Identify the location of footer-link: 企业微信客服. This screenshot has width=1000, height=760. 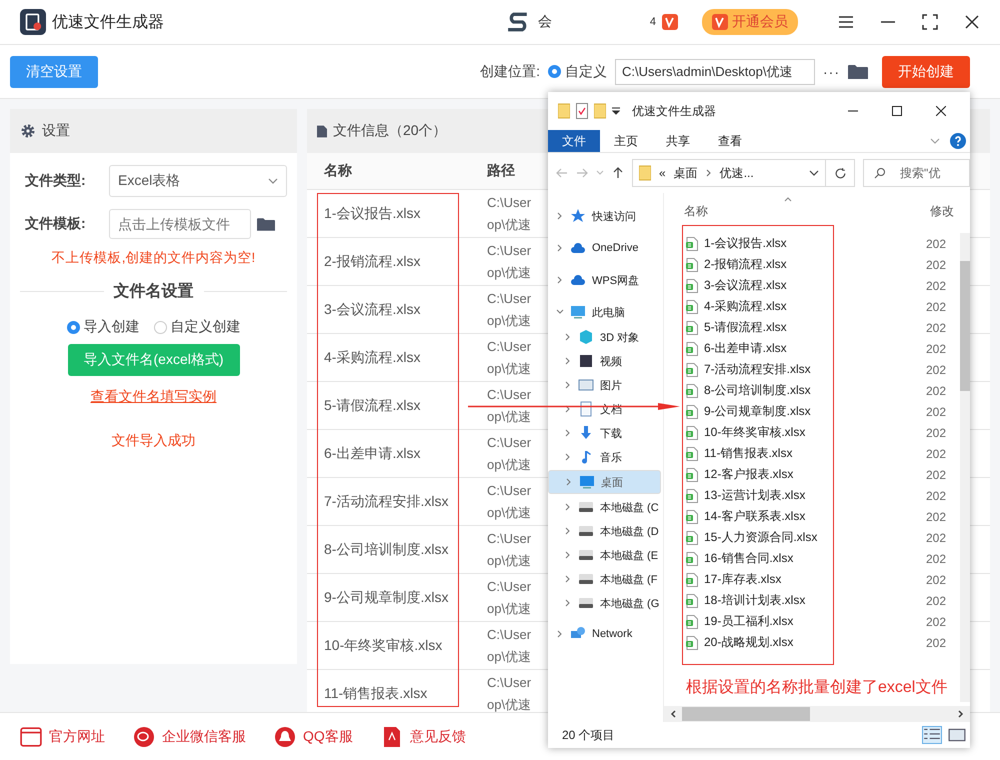
(204, 737).